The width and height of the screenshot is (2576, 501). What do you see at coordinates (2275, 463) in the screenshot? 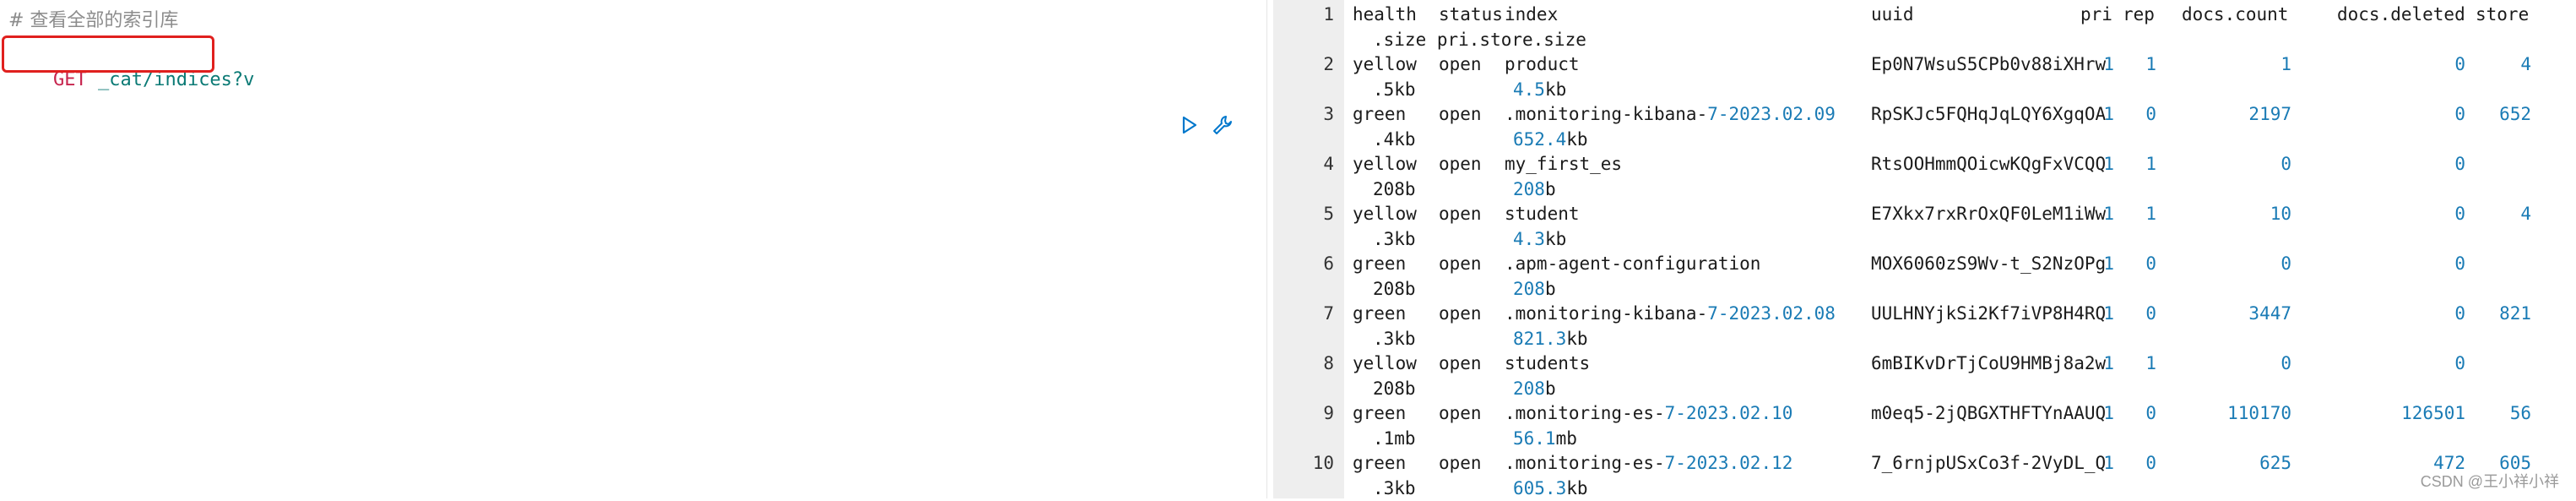
I see `cell-docs-count: 625` at bounding box center [2275, 463].